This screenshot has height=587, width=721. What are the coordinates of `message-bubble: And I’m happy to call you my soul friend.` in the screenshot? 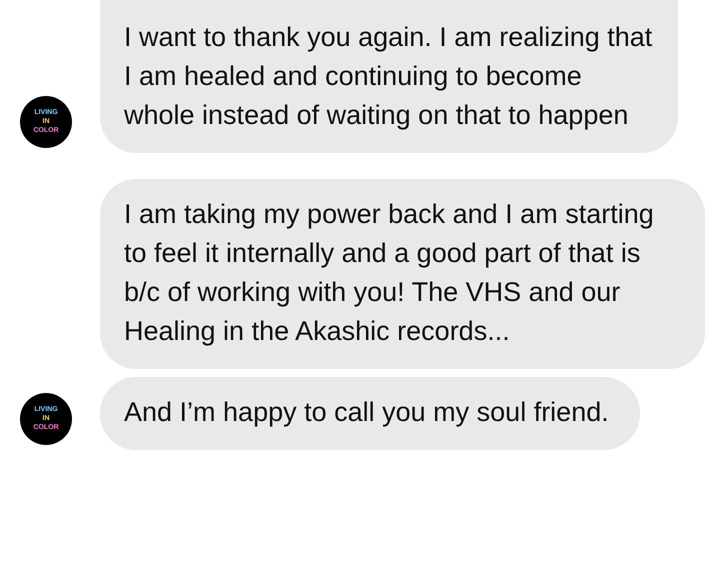 It's located at (370, 413).